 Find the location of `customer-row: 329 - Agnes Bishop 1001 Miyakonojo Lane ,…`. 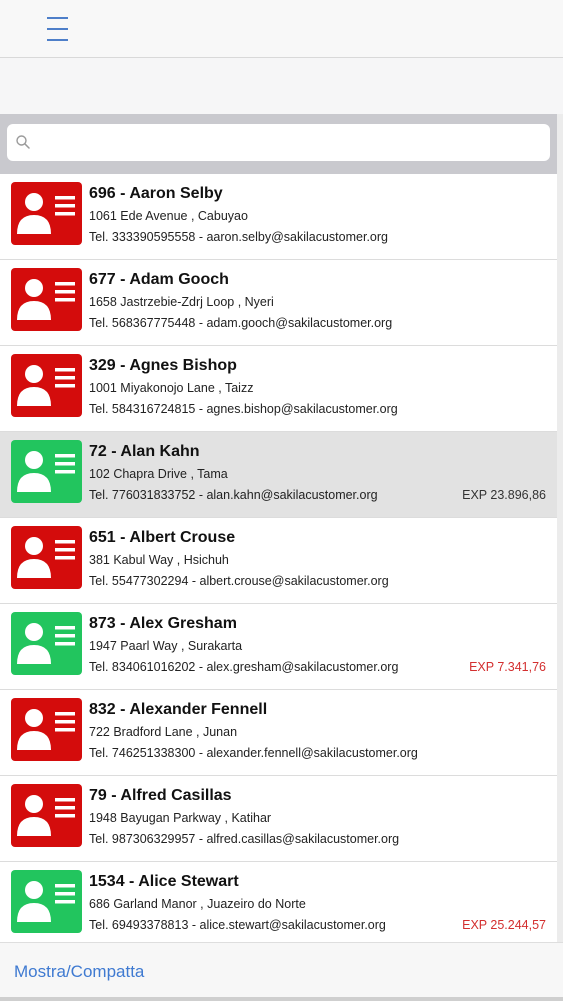

customer-row: 329 - Agnes Bishop 1001 Miyakonojo Lane ,… is located at coordinates (278, 389).